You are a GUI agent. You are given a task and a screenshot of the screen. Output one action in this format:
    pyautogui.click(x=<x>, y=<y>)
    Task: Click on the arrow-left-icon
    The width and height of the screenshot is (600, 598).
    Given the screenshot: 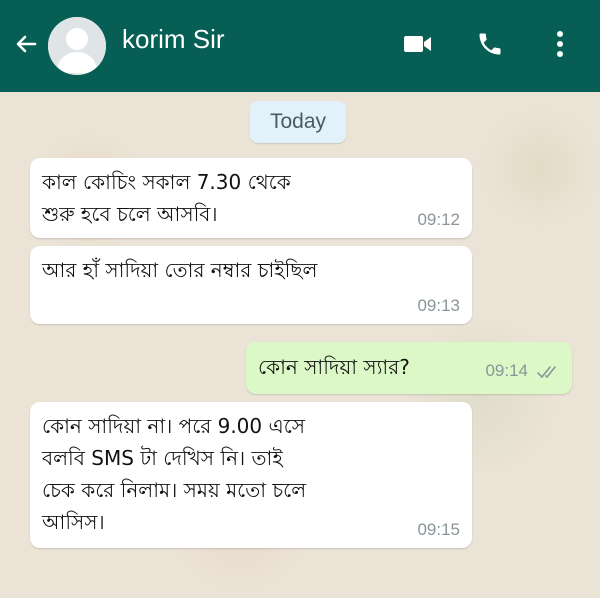 What is the action you would take?
    pyautogui.click(x=26, y=46)
    